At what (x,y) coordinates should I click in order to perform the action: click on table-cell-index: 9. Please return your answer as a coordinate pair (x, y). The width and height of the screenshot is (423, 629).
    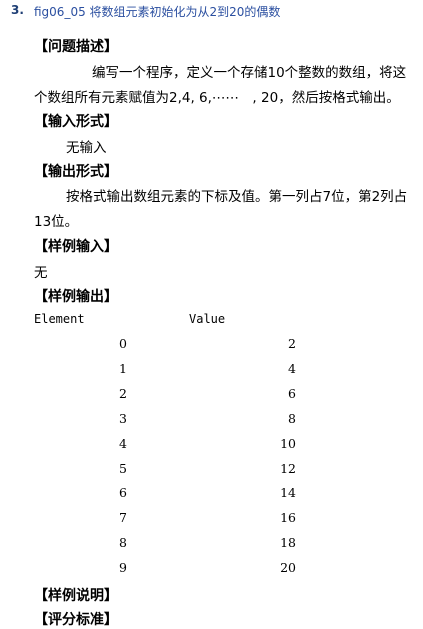
    Looking at the image, I should click on (123, 568).